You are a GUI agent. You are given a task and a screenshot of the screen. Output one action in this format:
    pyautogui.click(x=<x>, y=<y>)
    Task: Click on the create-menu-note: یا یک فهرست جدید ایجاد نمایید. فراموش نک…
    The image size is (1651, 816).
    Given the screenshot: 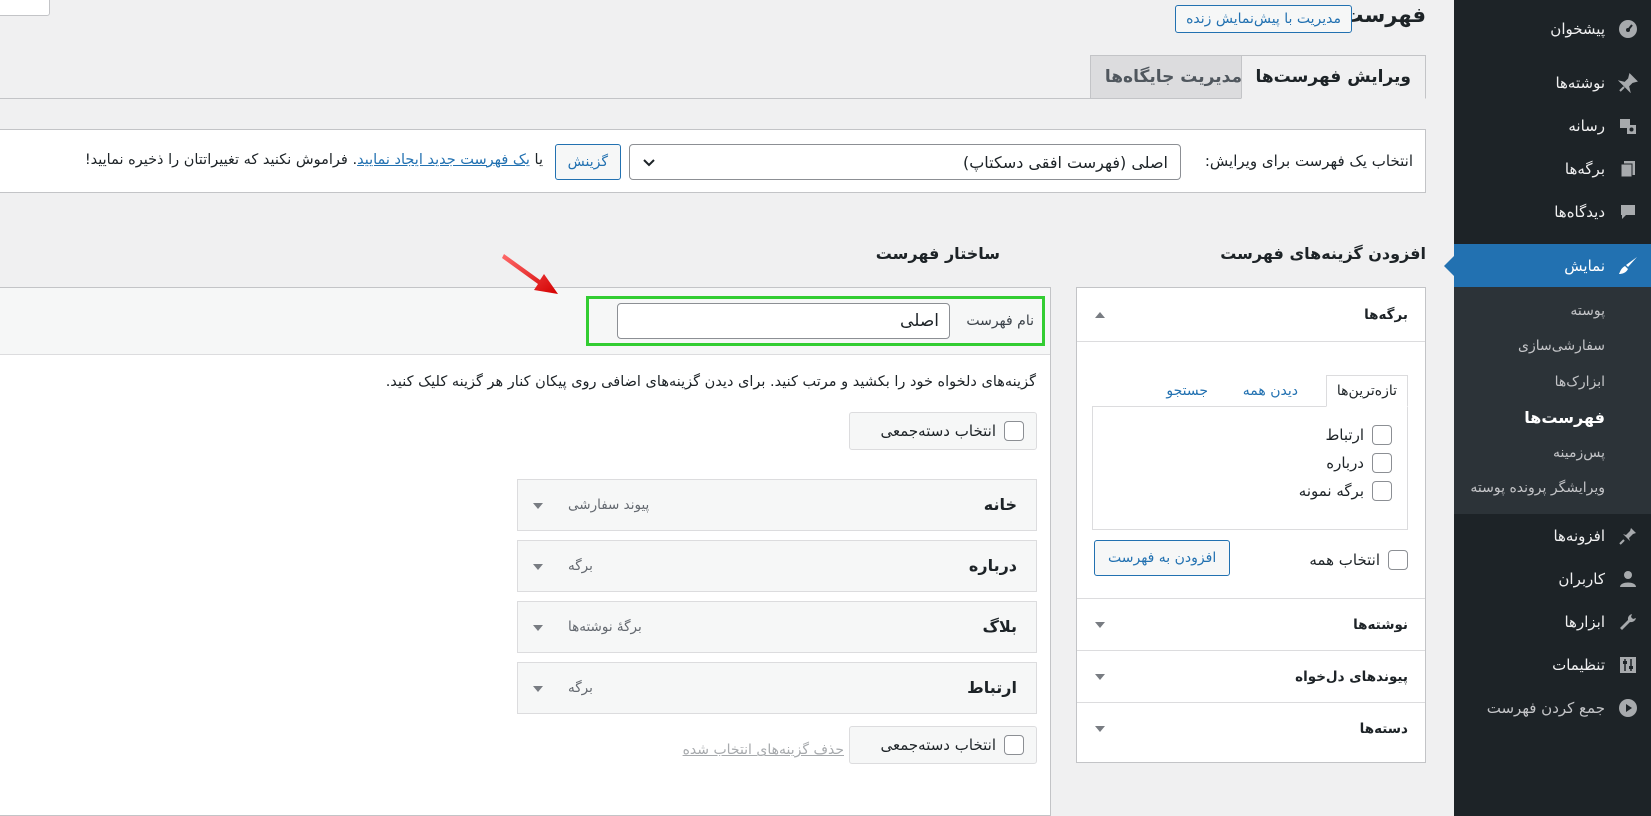 What is the action you would take?
    pyautogui.click(x=314, y=160)
    